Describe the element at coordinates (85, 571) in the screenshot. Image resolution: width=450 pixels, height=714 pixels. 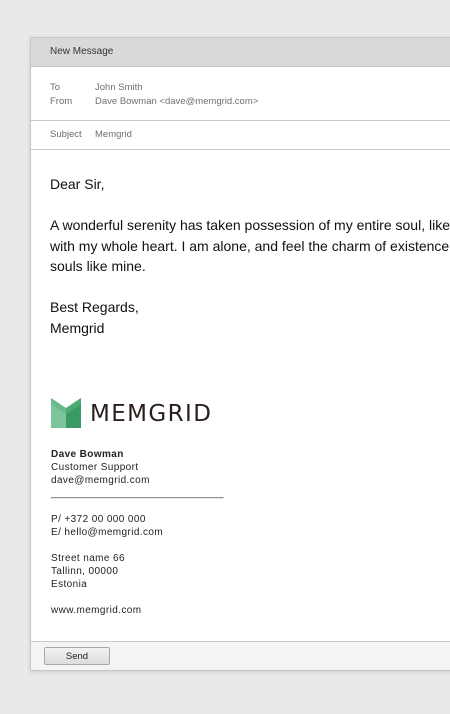
I see `signature-city: Tallinn, 00000` at that location.